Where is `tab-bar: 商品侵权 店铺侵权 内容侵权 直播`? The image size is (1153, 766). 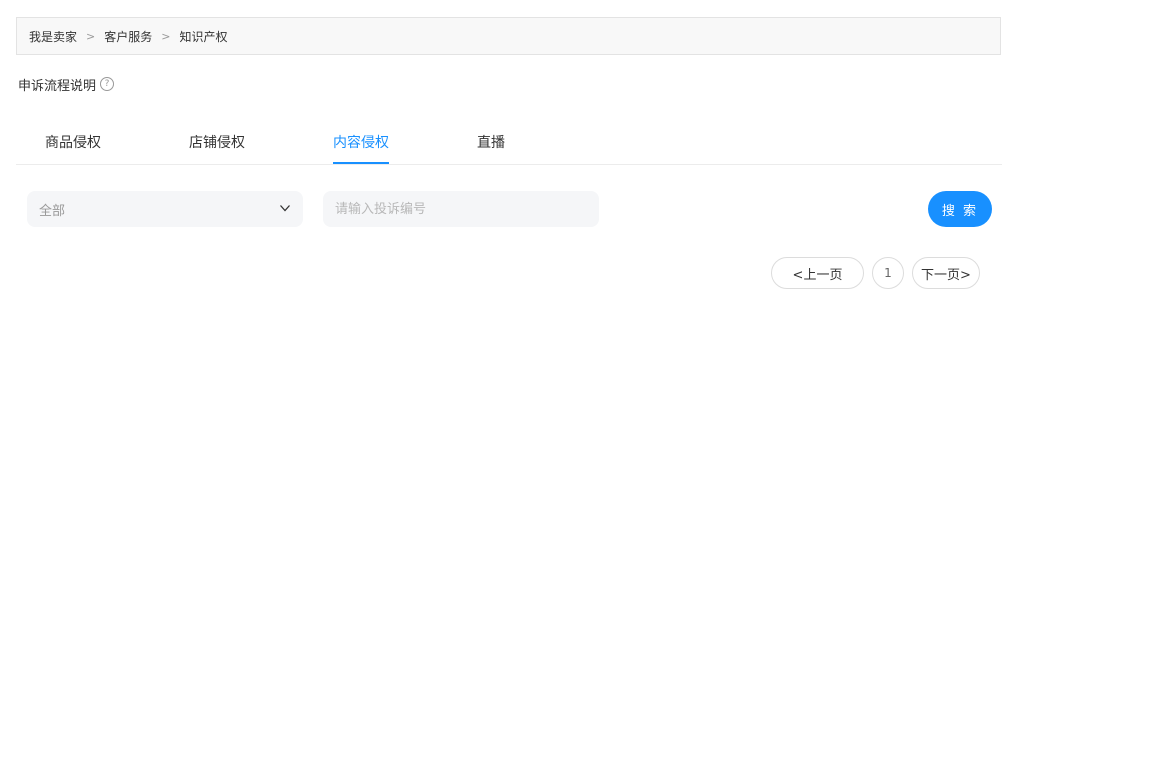
tab-bar: 商品侵权 店铺侵权 内容侵权 直播 is located at coordinates (509, 143).